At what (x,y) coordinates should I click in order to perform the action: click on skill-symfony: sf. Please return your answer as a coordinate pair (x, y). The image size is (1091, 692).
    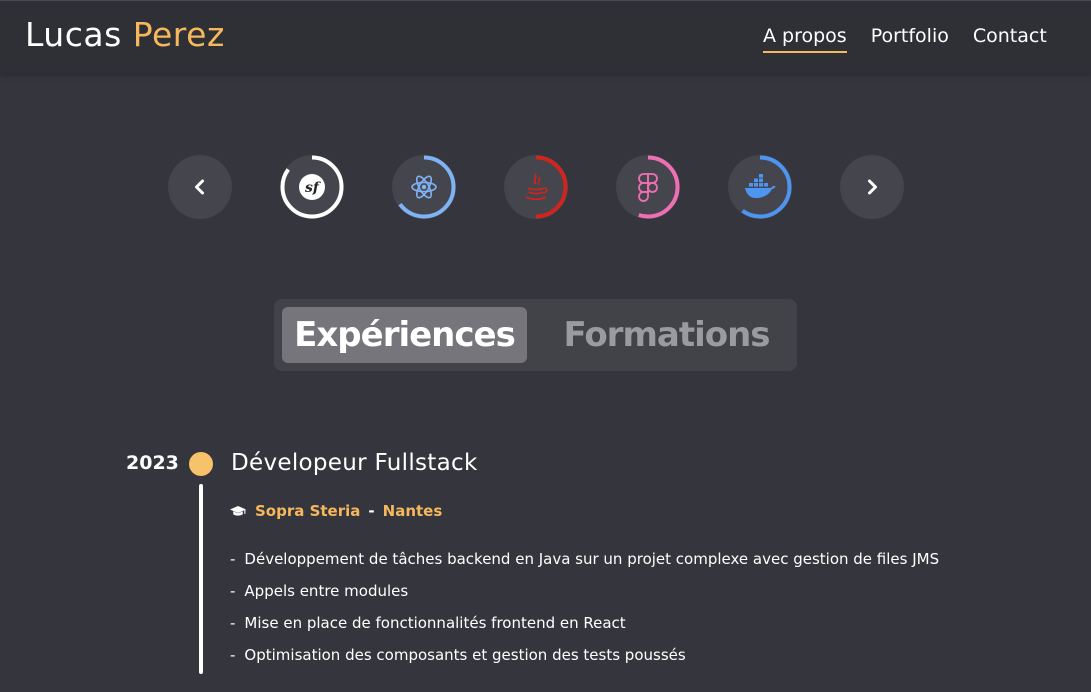
    Looking at the image, I should click on (312, 187).